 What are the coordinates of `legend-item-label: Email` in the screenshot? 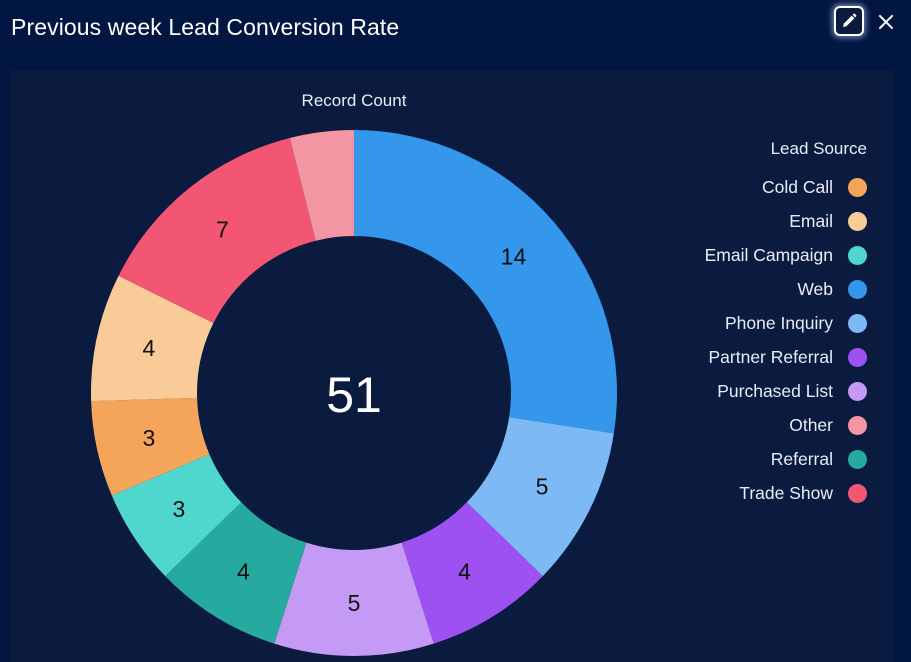 It's located at (811, 220).